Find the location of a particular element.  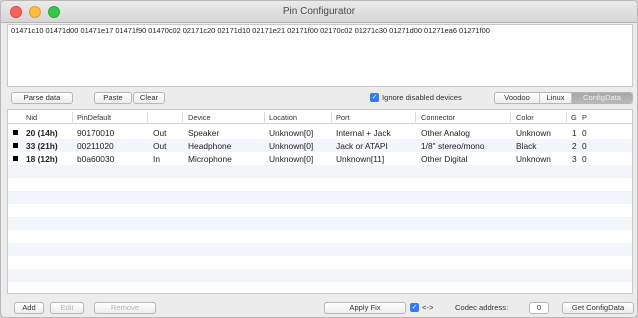

codec-address-stepper: 0 is located at coordinates (539, 308).